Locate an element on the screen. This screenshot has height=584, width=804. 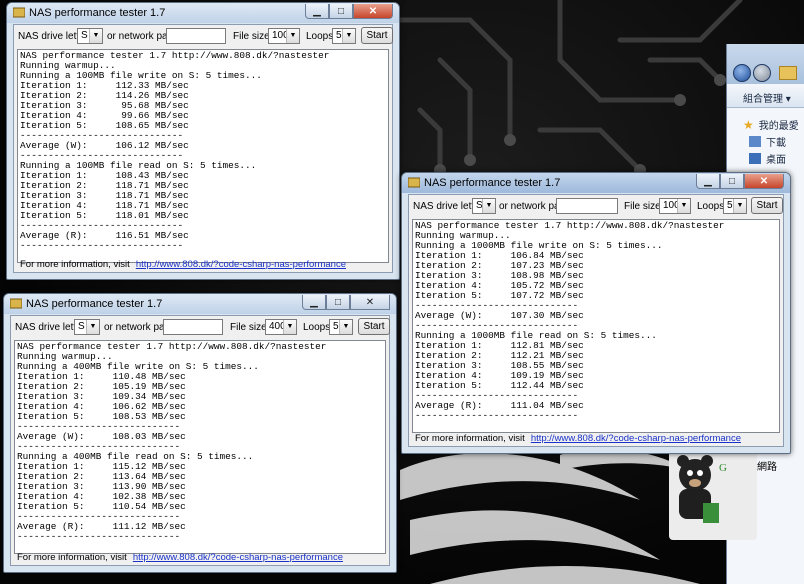
svg-text: G is located at coordinates (723, 468).